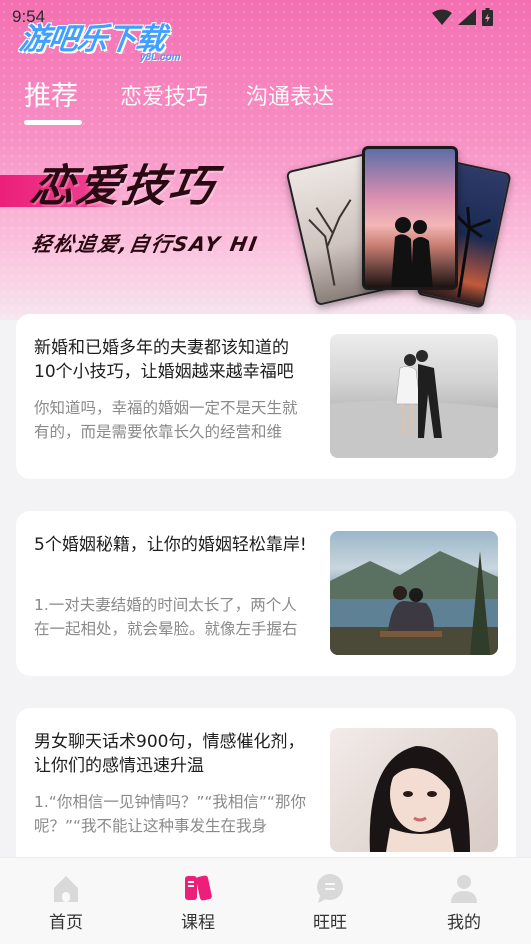  What do you see at coordinates (164, 360) in the screenshot?
I see `article-title: 新婚和已婚多年的夫妻都该知道的10个小技巧，让婚姻越来越幸福吧` at bounding box center [164, 360].